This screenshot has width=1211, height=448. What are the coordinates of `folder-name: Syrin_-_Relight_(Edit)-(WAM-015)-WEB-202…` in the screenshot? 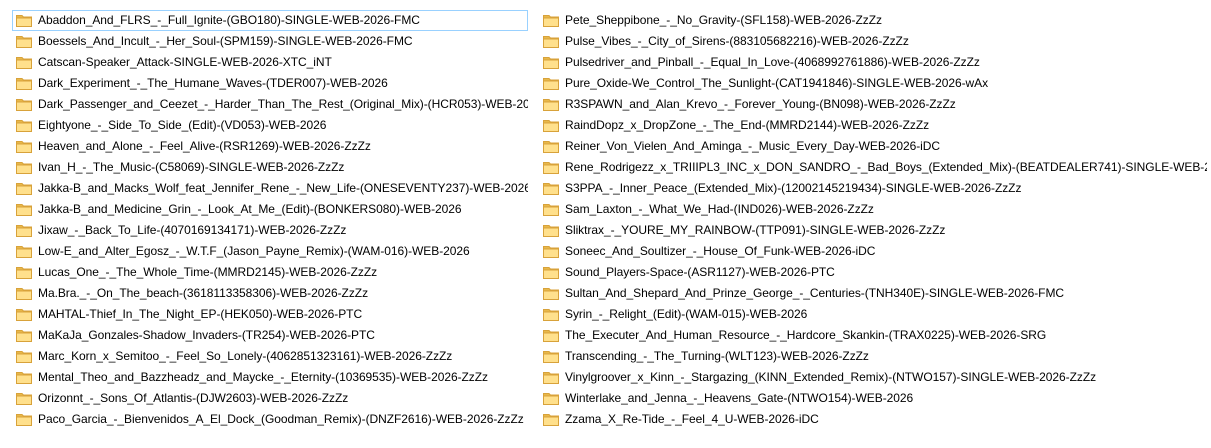 It's located at (686, 314).